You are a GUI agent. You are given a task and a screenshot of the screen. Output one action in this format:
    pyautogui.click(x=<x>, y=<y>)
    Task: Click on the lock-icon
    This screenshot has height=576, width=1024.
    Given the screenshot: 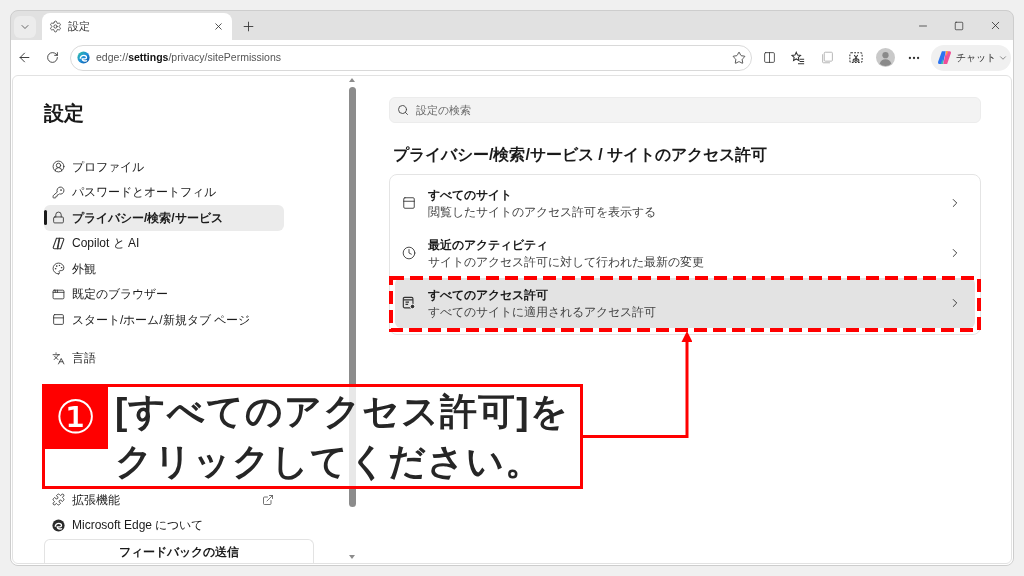 What is the action you would take?
    pyautogui.click(x=58, y=218)
    